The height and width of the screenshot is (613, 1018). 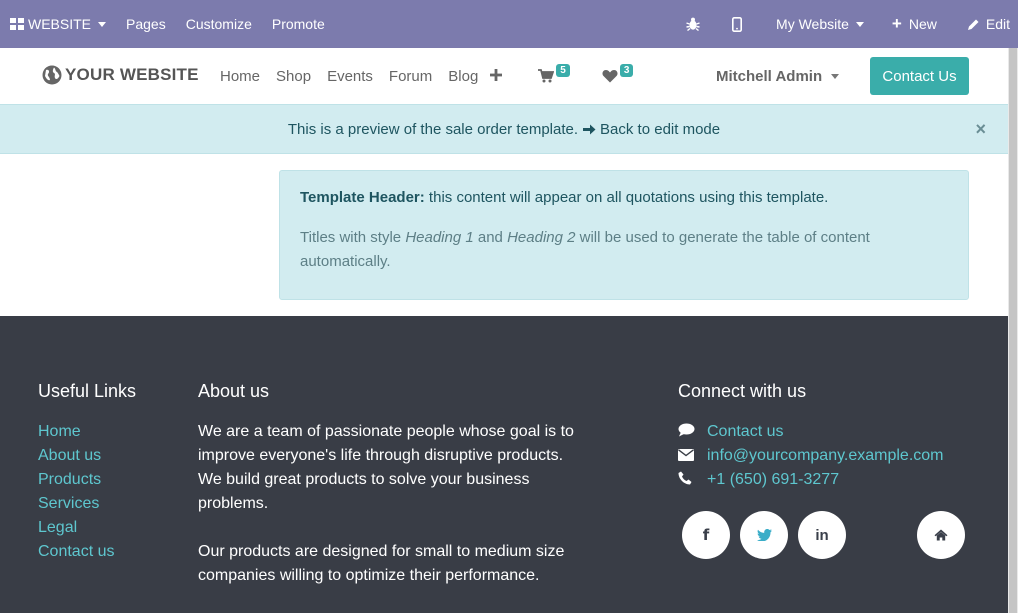 I want to click on connect-email-row: info@yourcompany.example.com, so click(x=811, y=456).